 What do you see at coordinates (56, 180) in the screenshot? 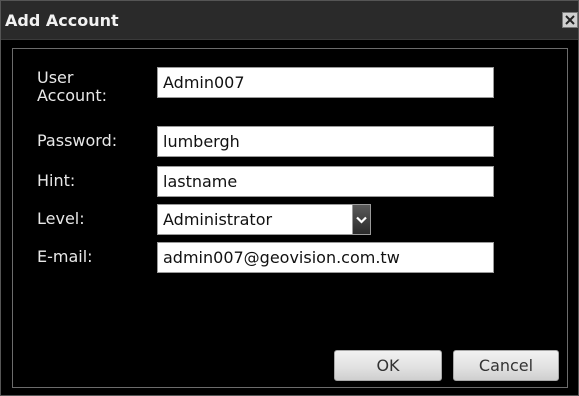
I see `hint-label: Hint:` at bounding box center [56, 180].